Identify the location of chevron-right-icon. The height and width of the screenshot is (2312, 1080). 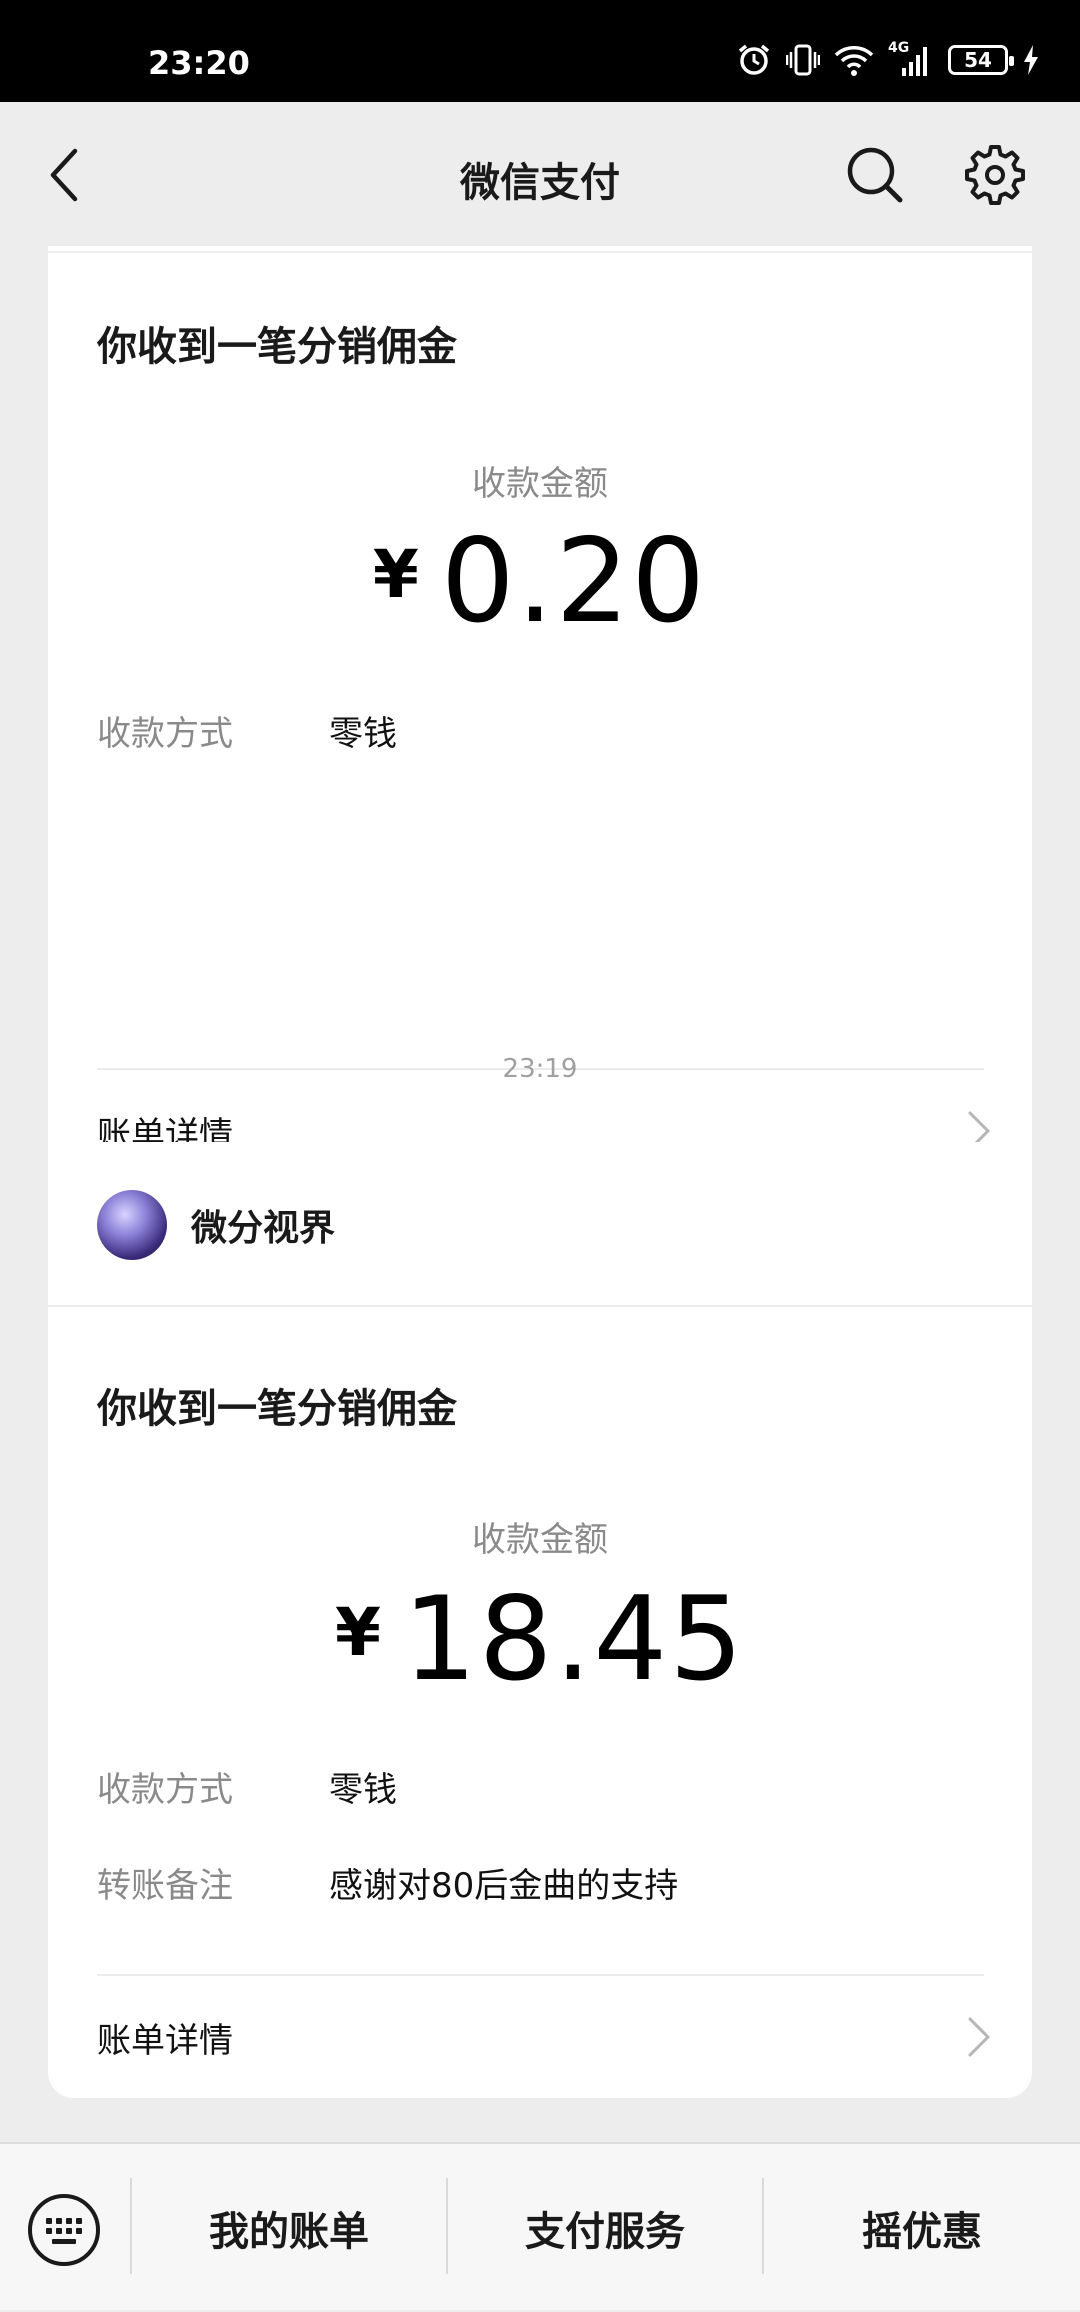
(979, 2037).